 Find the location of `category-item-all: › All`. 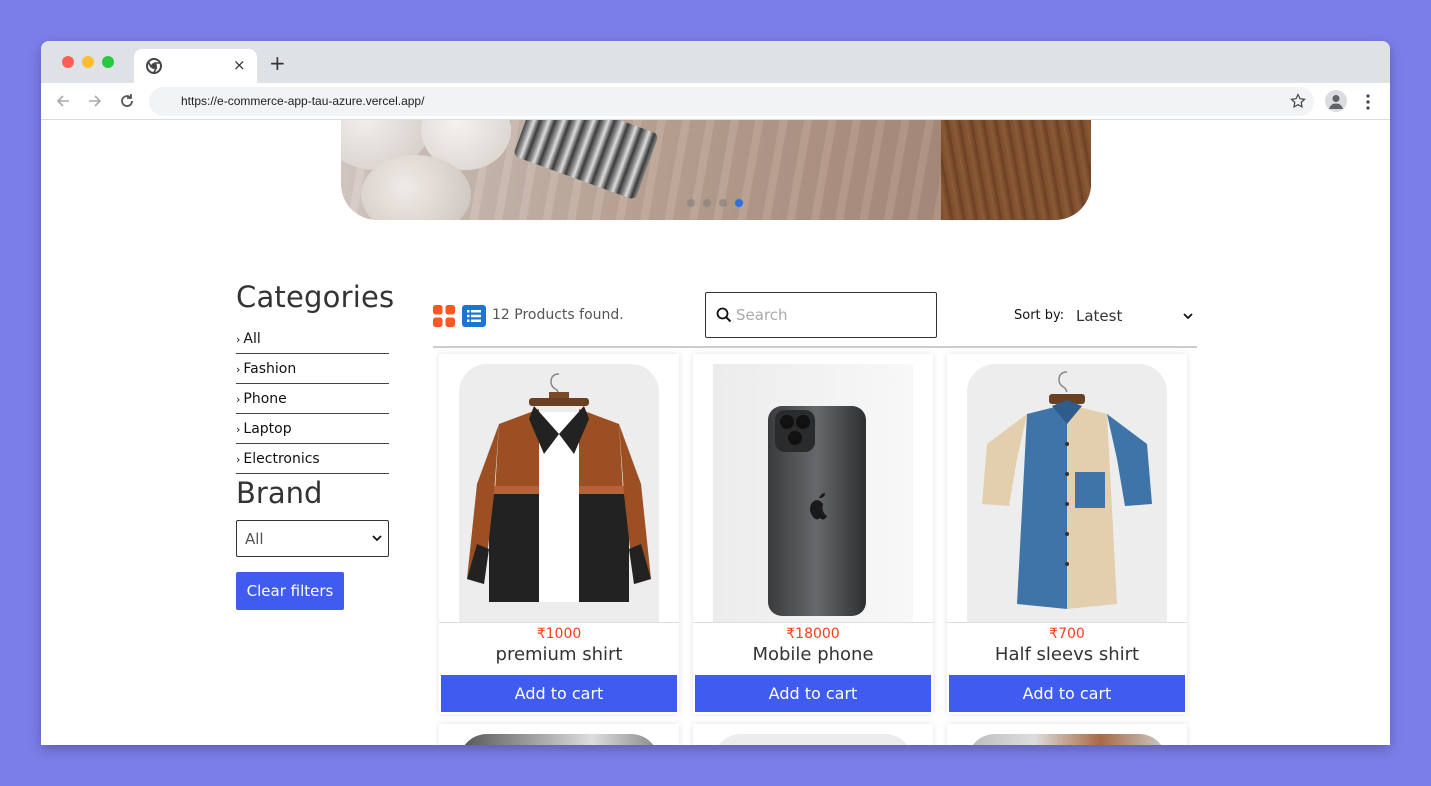

category-item-all: › All is located at coordinates (312, 339).